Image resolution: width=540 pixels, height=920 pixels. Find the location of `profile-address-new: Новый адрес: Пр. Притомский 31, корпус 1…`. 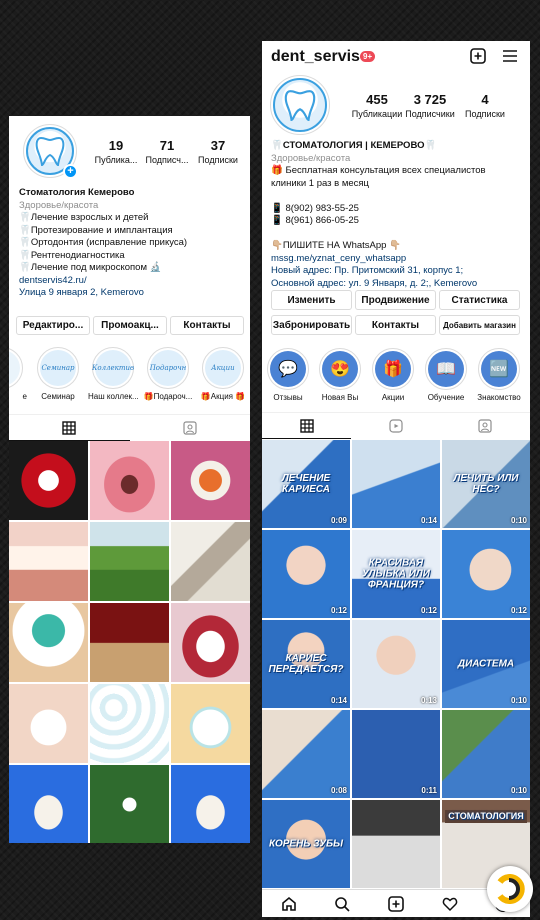

profile-address-new: Новый адрес: Пр. Притомский 31, корпус 1… is located at coordinates (398, 271).